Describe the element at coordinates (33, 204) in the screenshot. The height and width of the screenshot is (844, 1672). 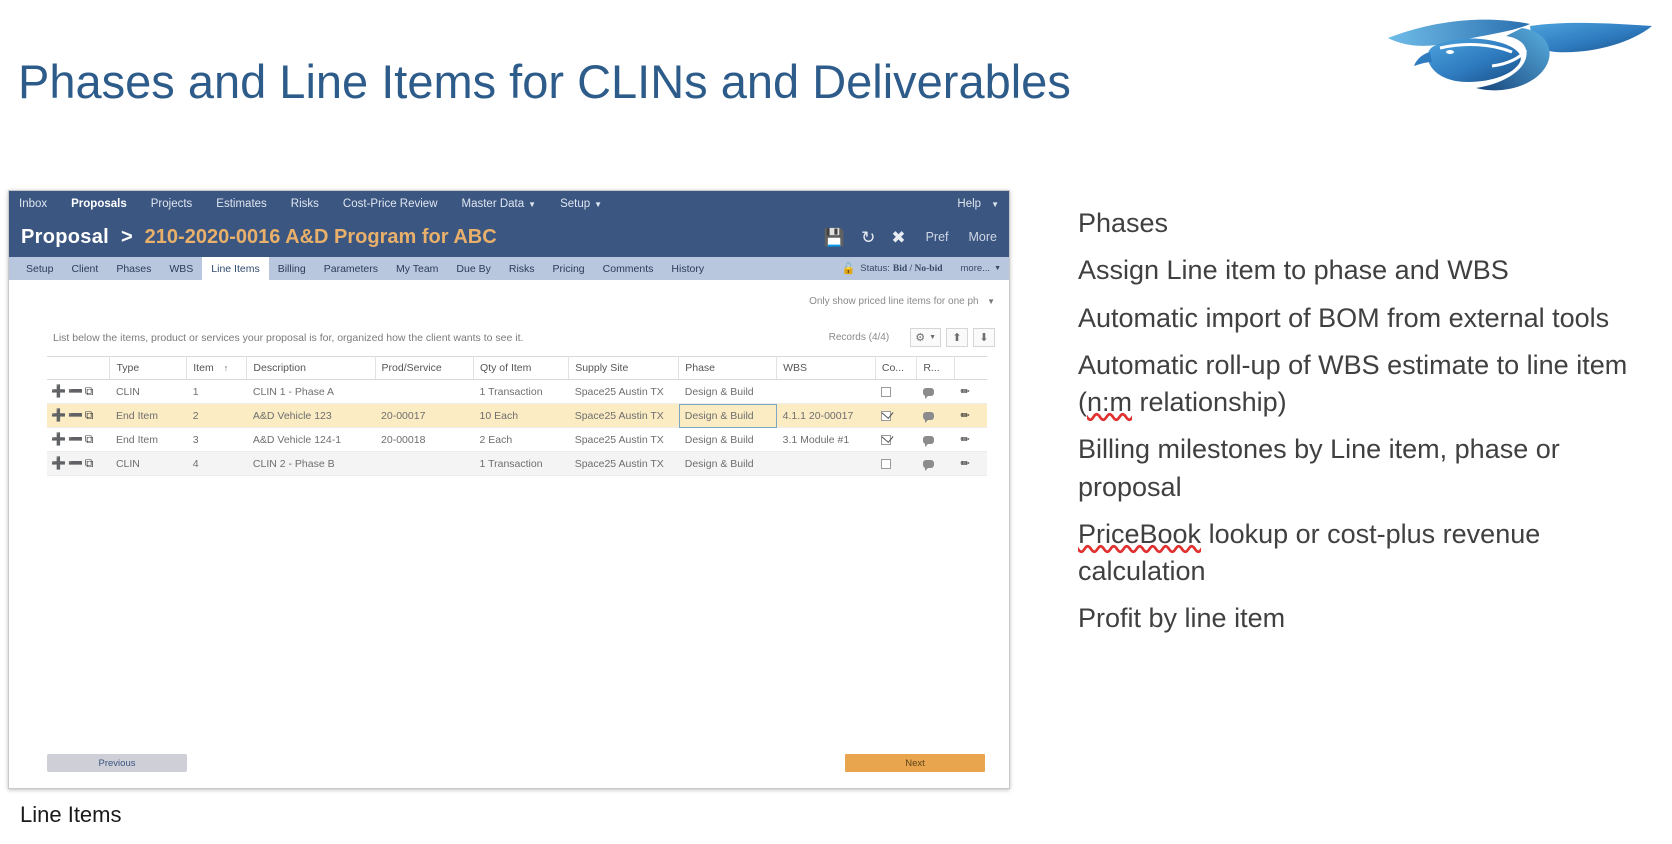
I see `nav-item-inbox: Inbox` at that location.